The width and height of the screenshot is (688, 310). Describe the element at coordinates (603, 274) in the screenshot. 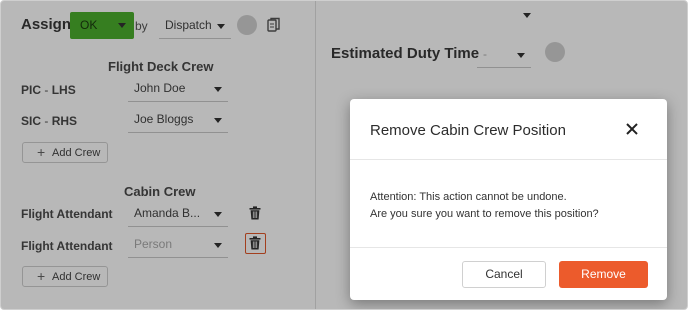

I see `remove-button: Remove` at that location.